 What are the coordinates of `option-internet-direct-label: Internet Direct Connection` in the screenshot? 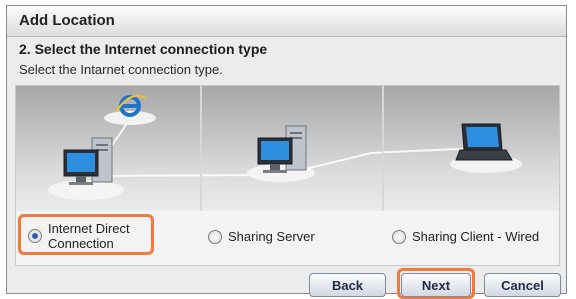 It's located at (89, 236).